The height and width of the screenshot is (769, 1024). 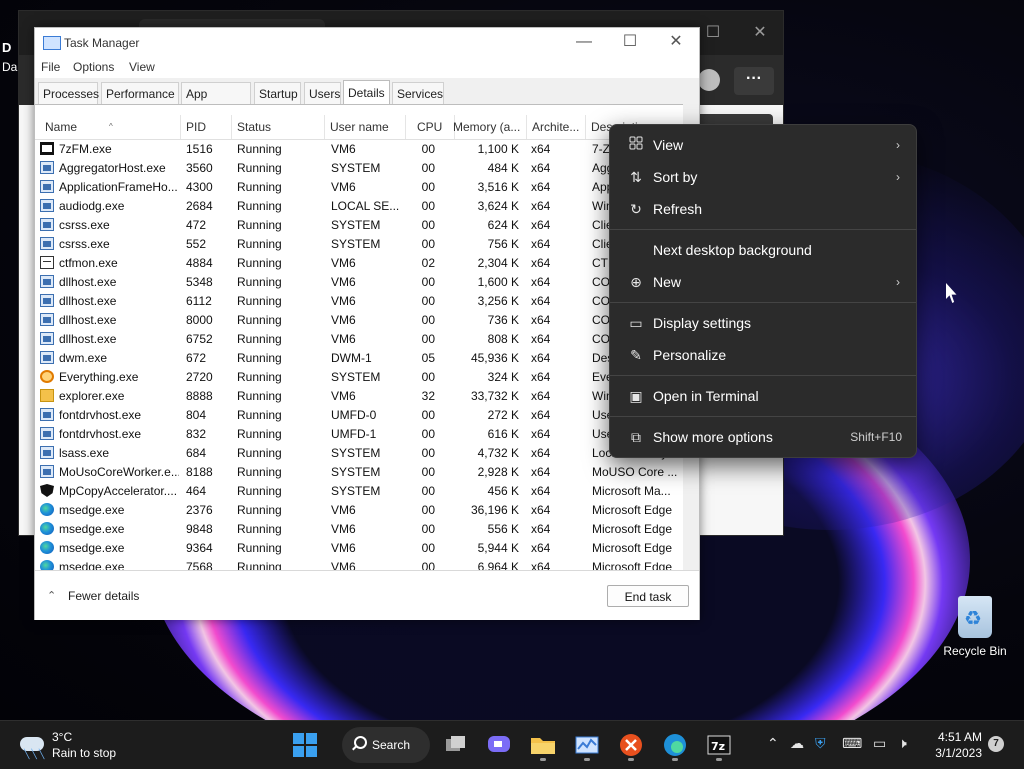 I want to click on ctx-item-display-settings: ▭ Display settings, so click(x=763, y=323).